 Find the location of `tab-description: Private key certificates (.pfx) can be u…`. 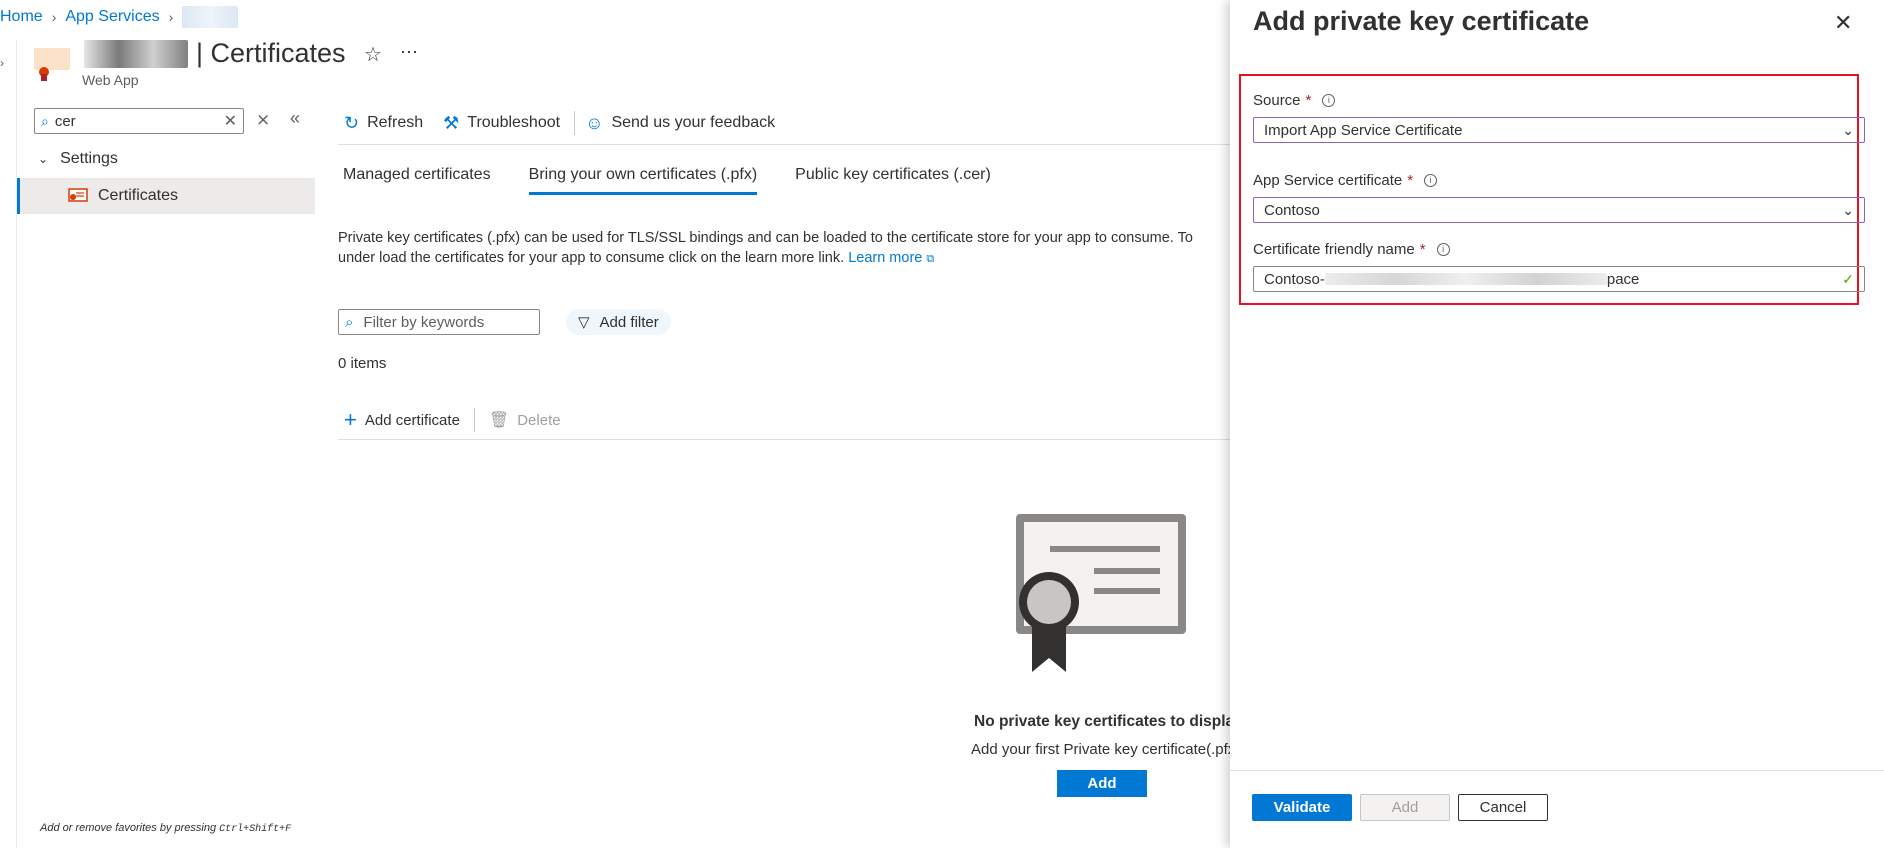

tab-description: Private key certificates (.pfx) can be u… is located at coordinates (784, 248).